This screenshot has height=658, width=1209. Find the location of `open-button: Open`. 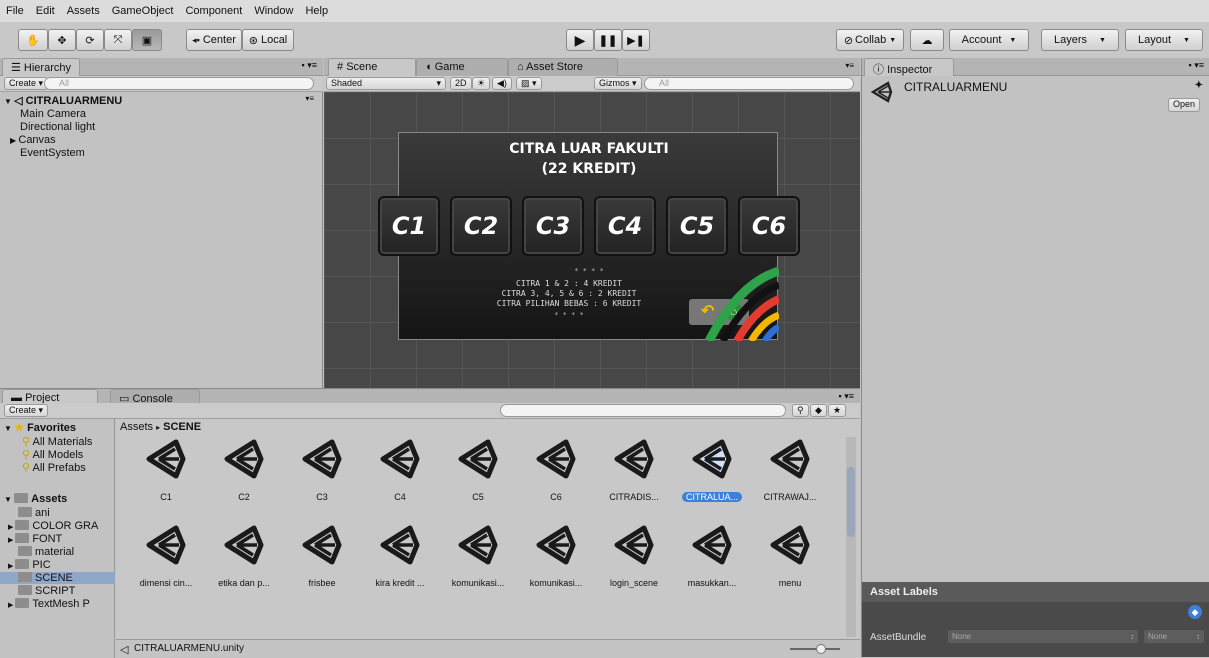

open-button: Open is located at coordinates (1184, 105).